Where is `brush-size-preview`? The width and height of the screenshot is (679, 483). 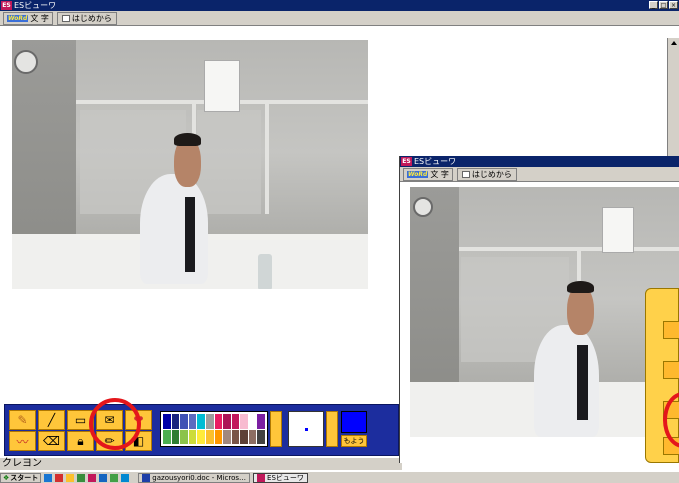
brush-size-preview is located at coordinates (306, 429).